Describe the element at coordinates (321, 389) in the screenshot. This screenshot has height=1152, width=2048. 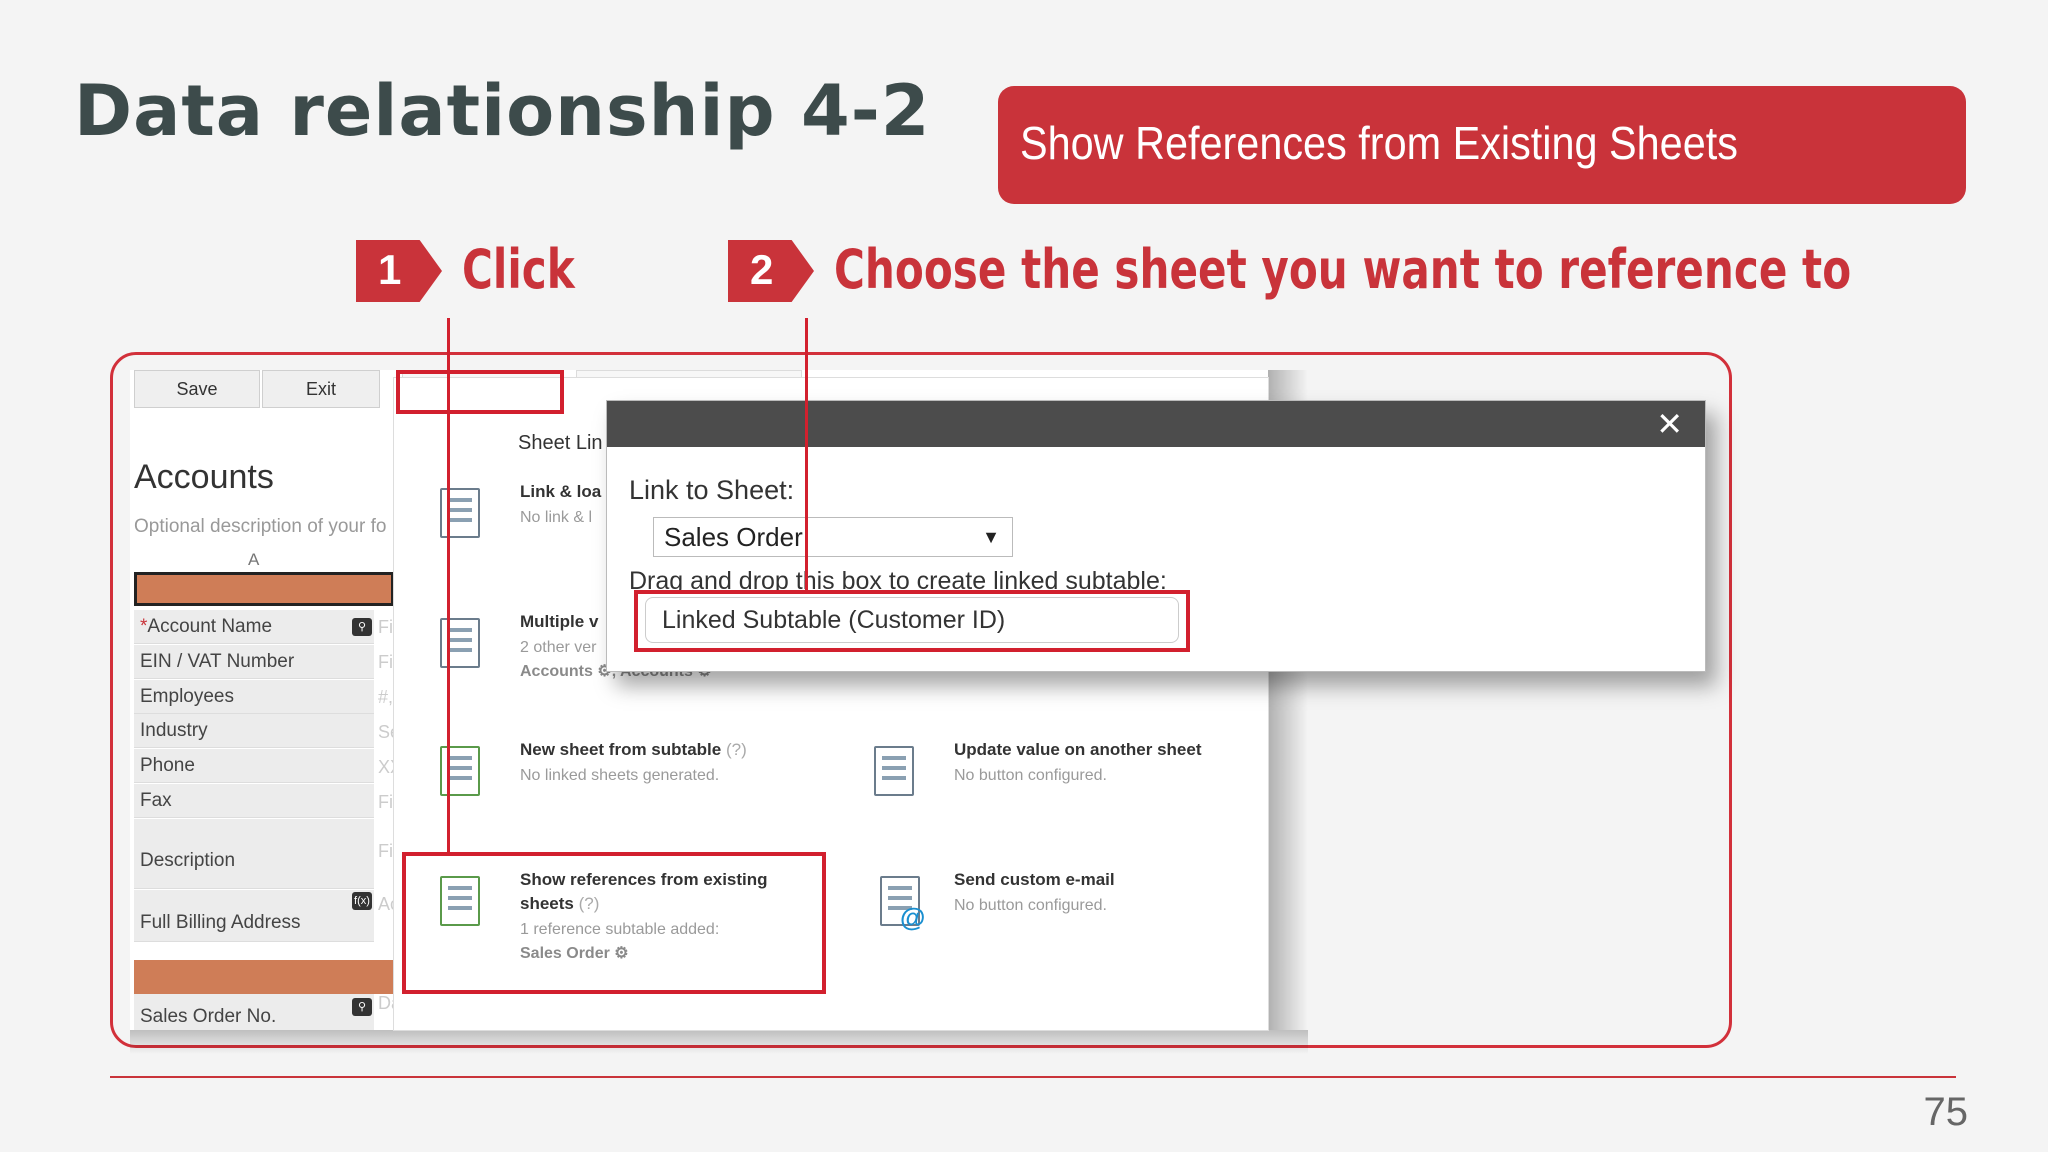
I see `exit-button: Exit` at that location.